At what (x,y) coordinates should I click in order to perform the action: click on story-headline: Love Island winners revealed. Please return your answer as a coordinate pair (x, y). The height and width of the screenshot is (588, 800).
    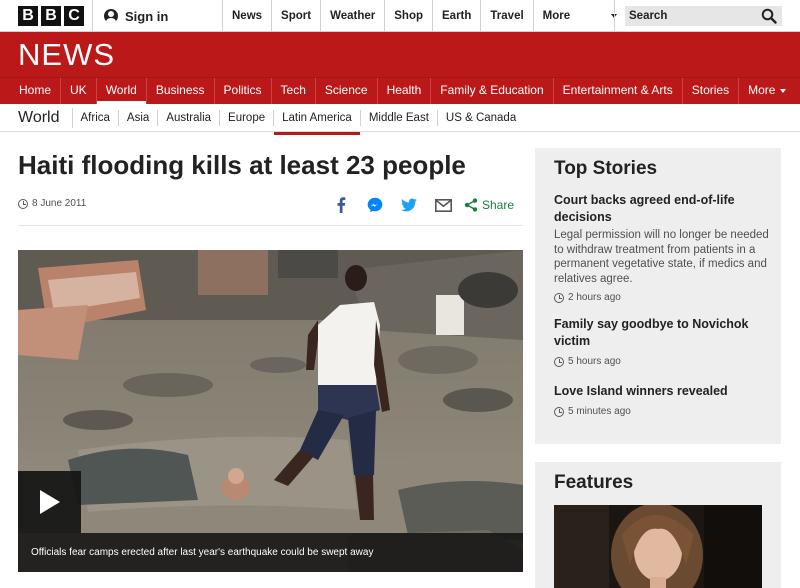
    Looking at the image, I should click on (661, 391).